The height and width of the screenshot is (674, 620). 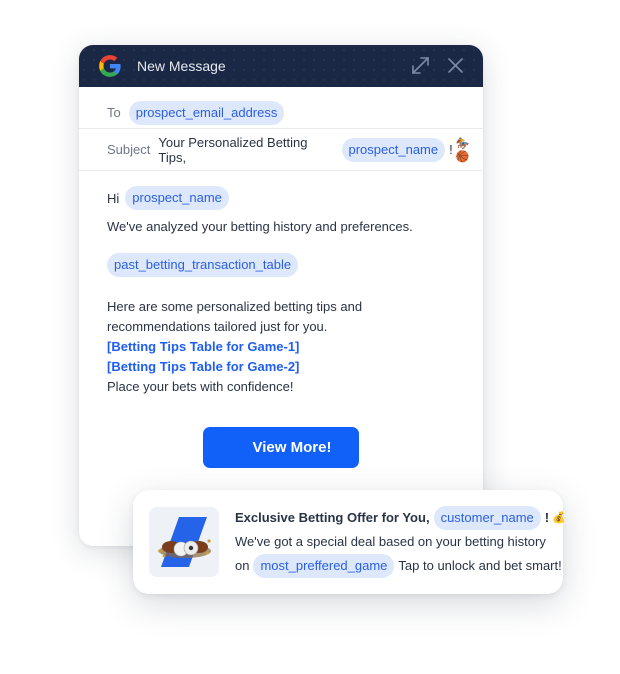 What do you see at coordinates (281, 347) in the screenshot?
I see `tips-table-game1-link: [Betting Tips Table for Game-1]` at bounding box center [281, 347].